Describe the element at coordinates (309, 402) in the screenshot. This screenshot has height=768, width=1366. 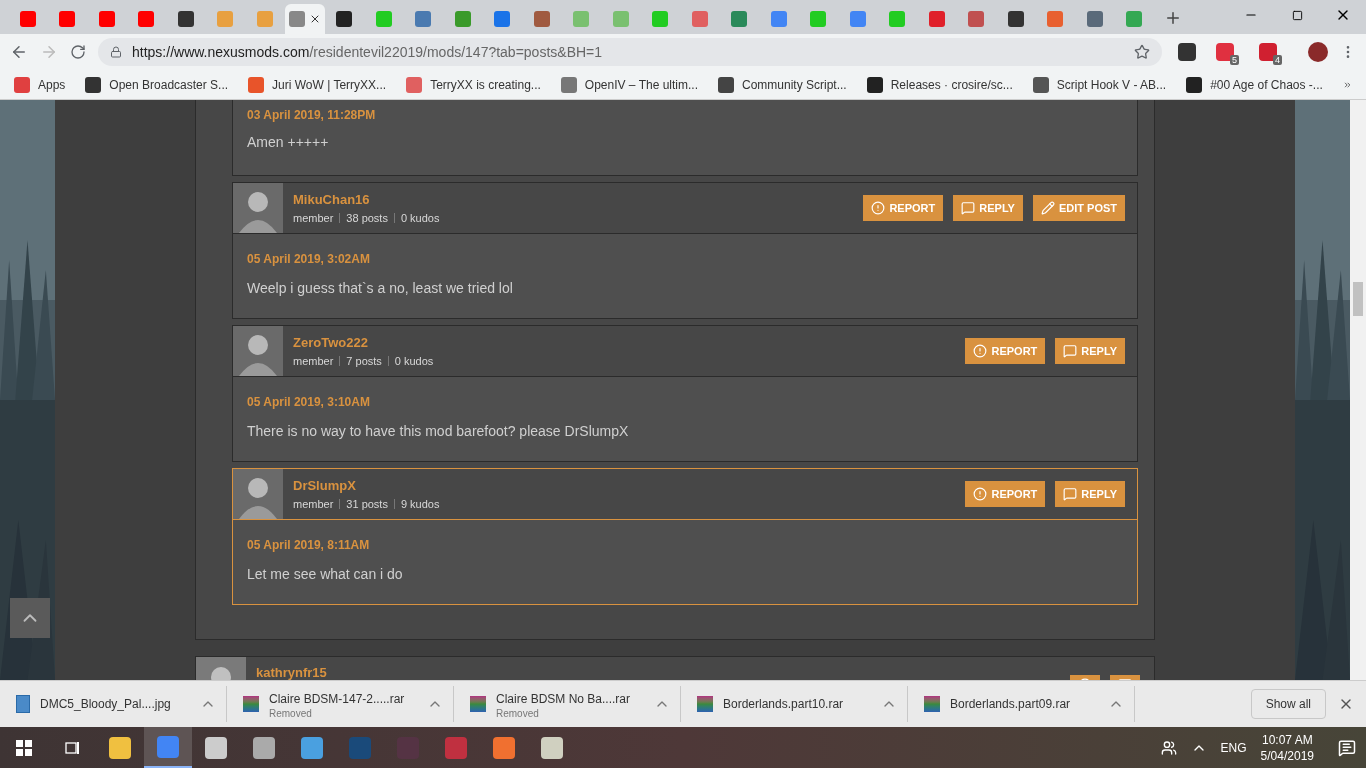
I see `post-date: 05 April 2019, 3:10AM` at that location.